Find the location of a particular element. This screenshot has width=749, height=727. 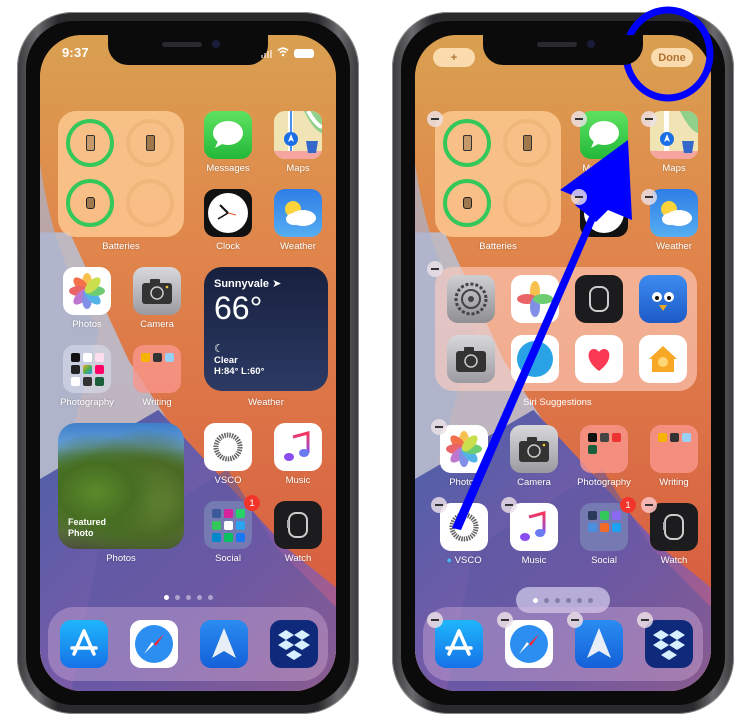

compass-icon is located at coordinates (529, 644).